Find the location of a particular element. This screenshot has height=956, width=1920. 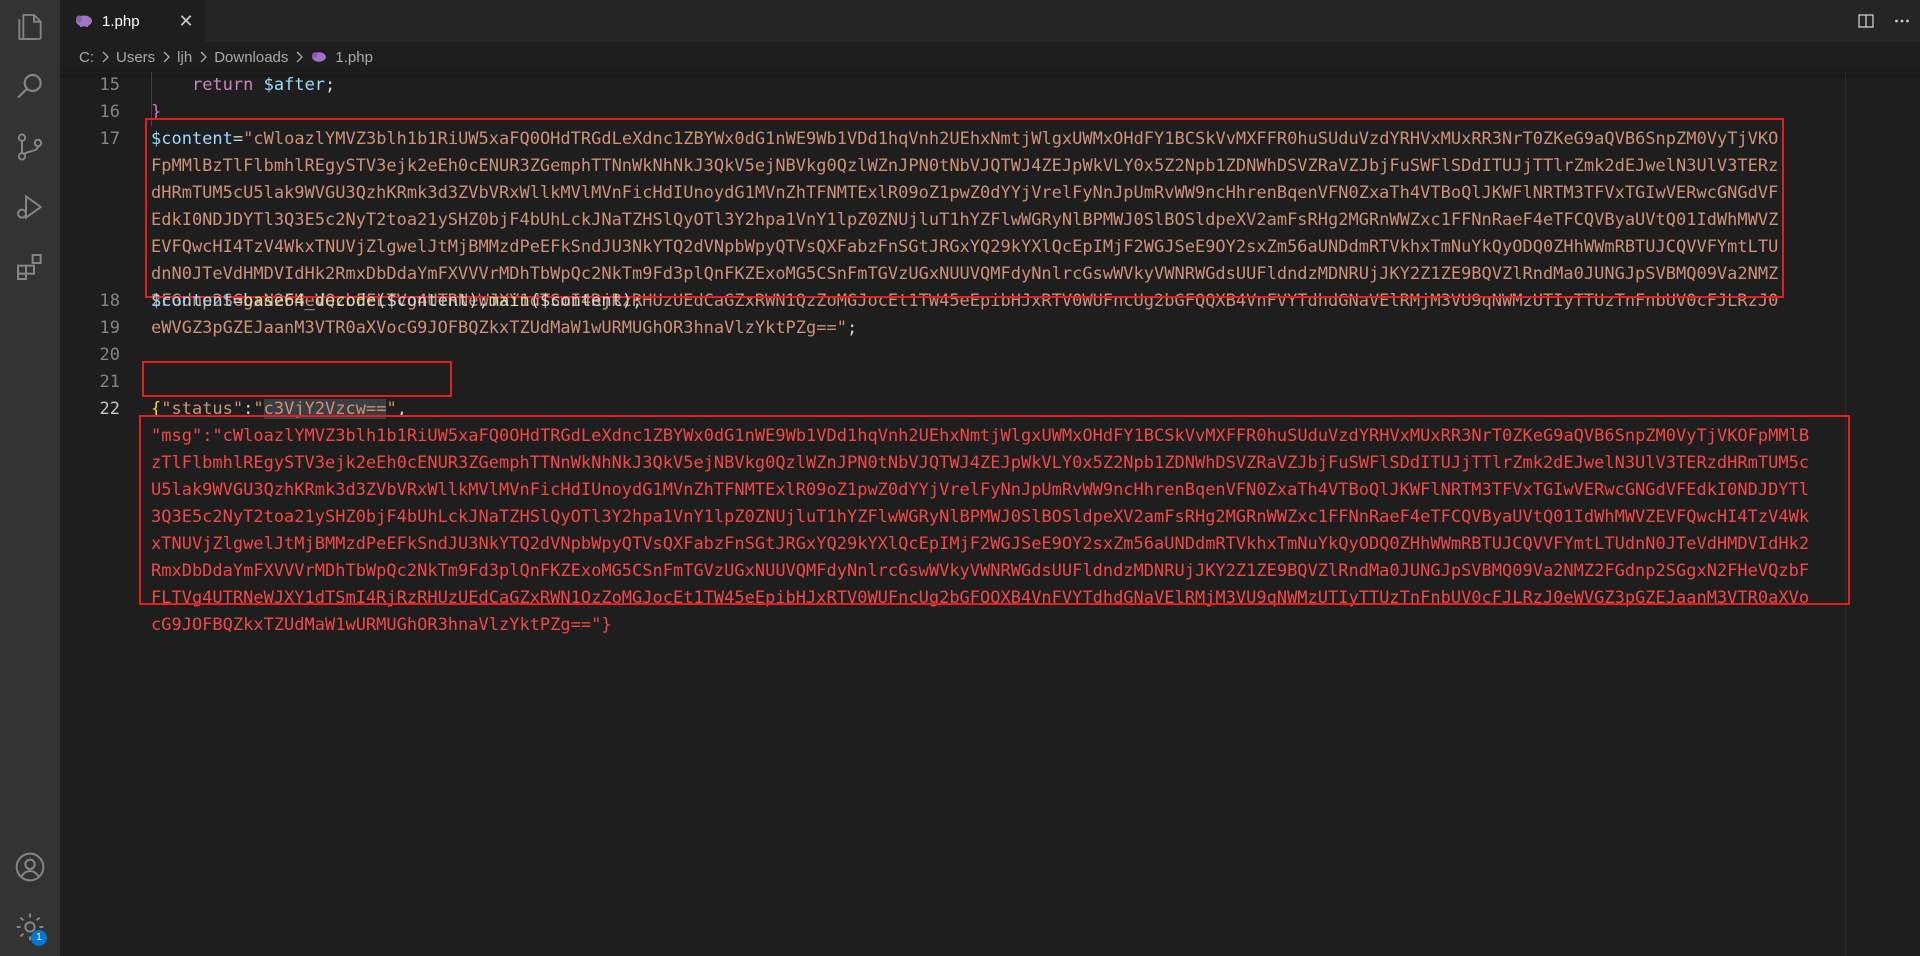

line-number: 15 is located at coordinates (109, 85).